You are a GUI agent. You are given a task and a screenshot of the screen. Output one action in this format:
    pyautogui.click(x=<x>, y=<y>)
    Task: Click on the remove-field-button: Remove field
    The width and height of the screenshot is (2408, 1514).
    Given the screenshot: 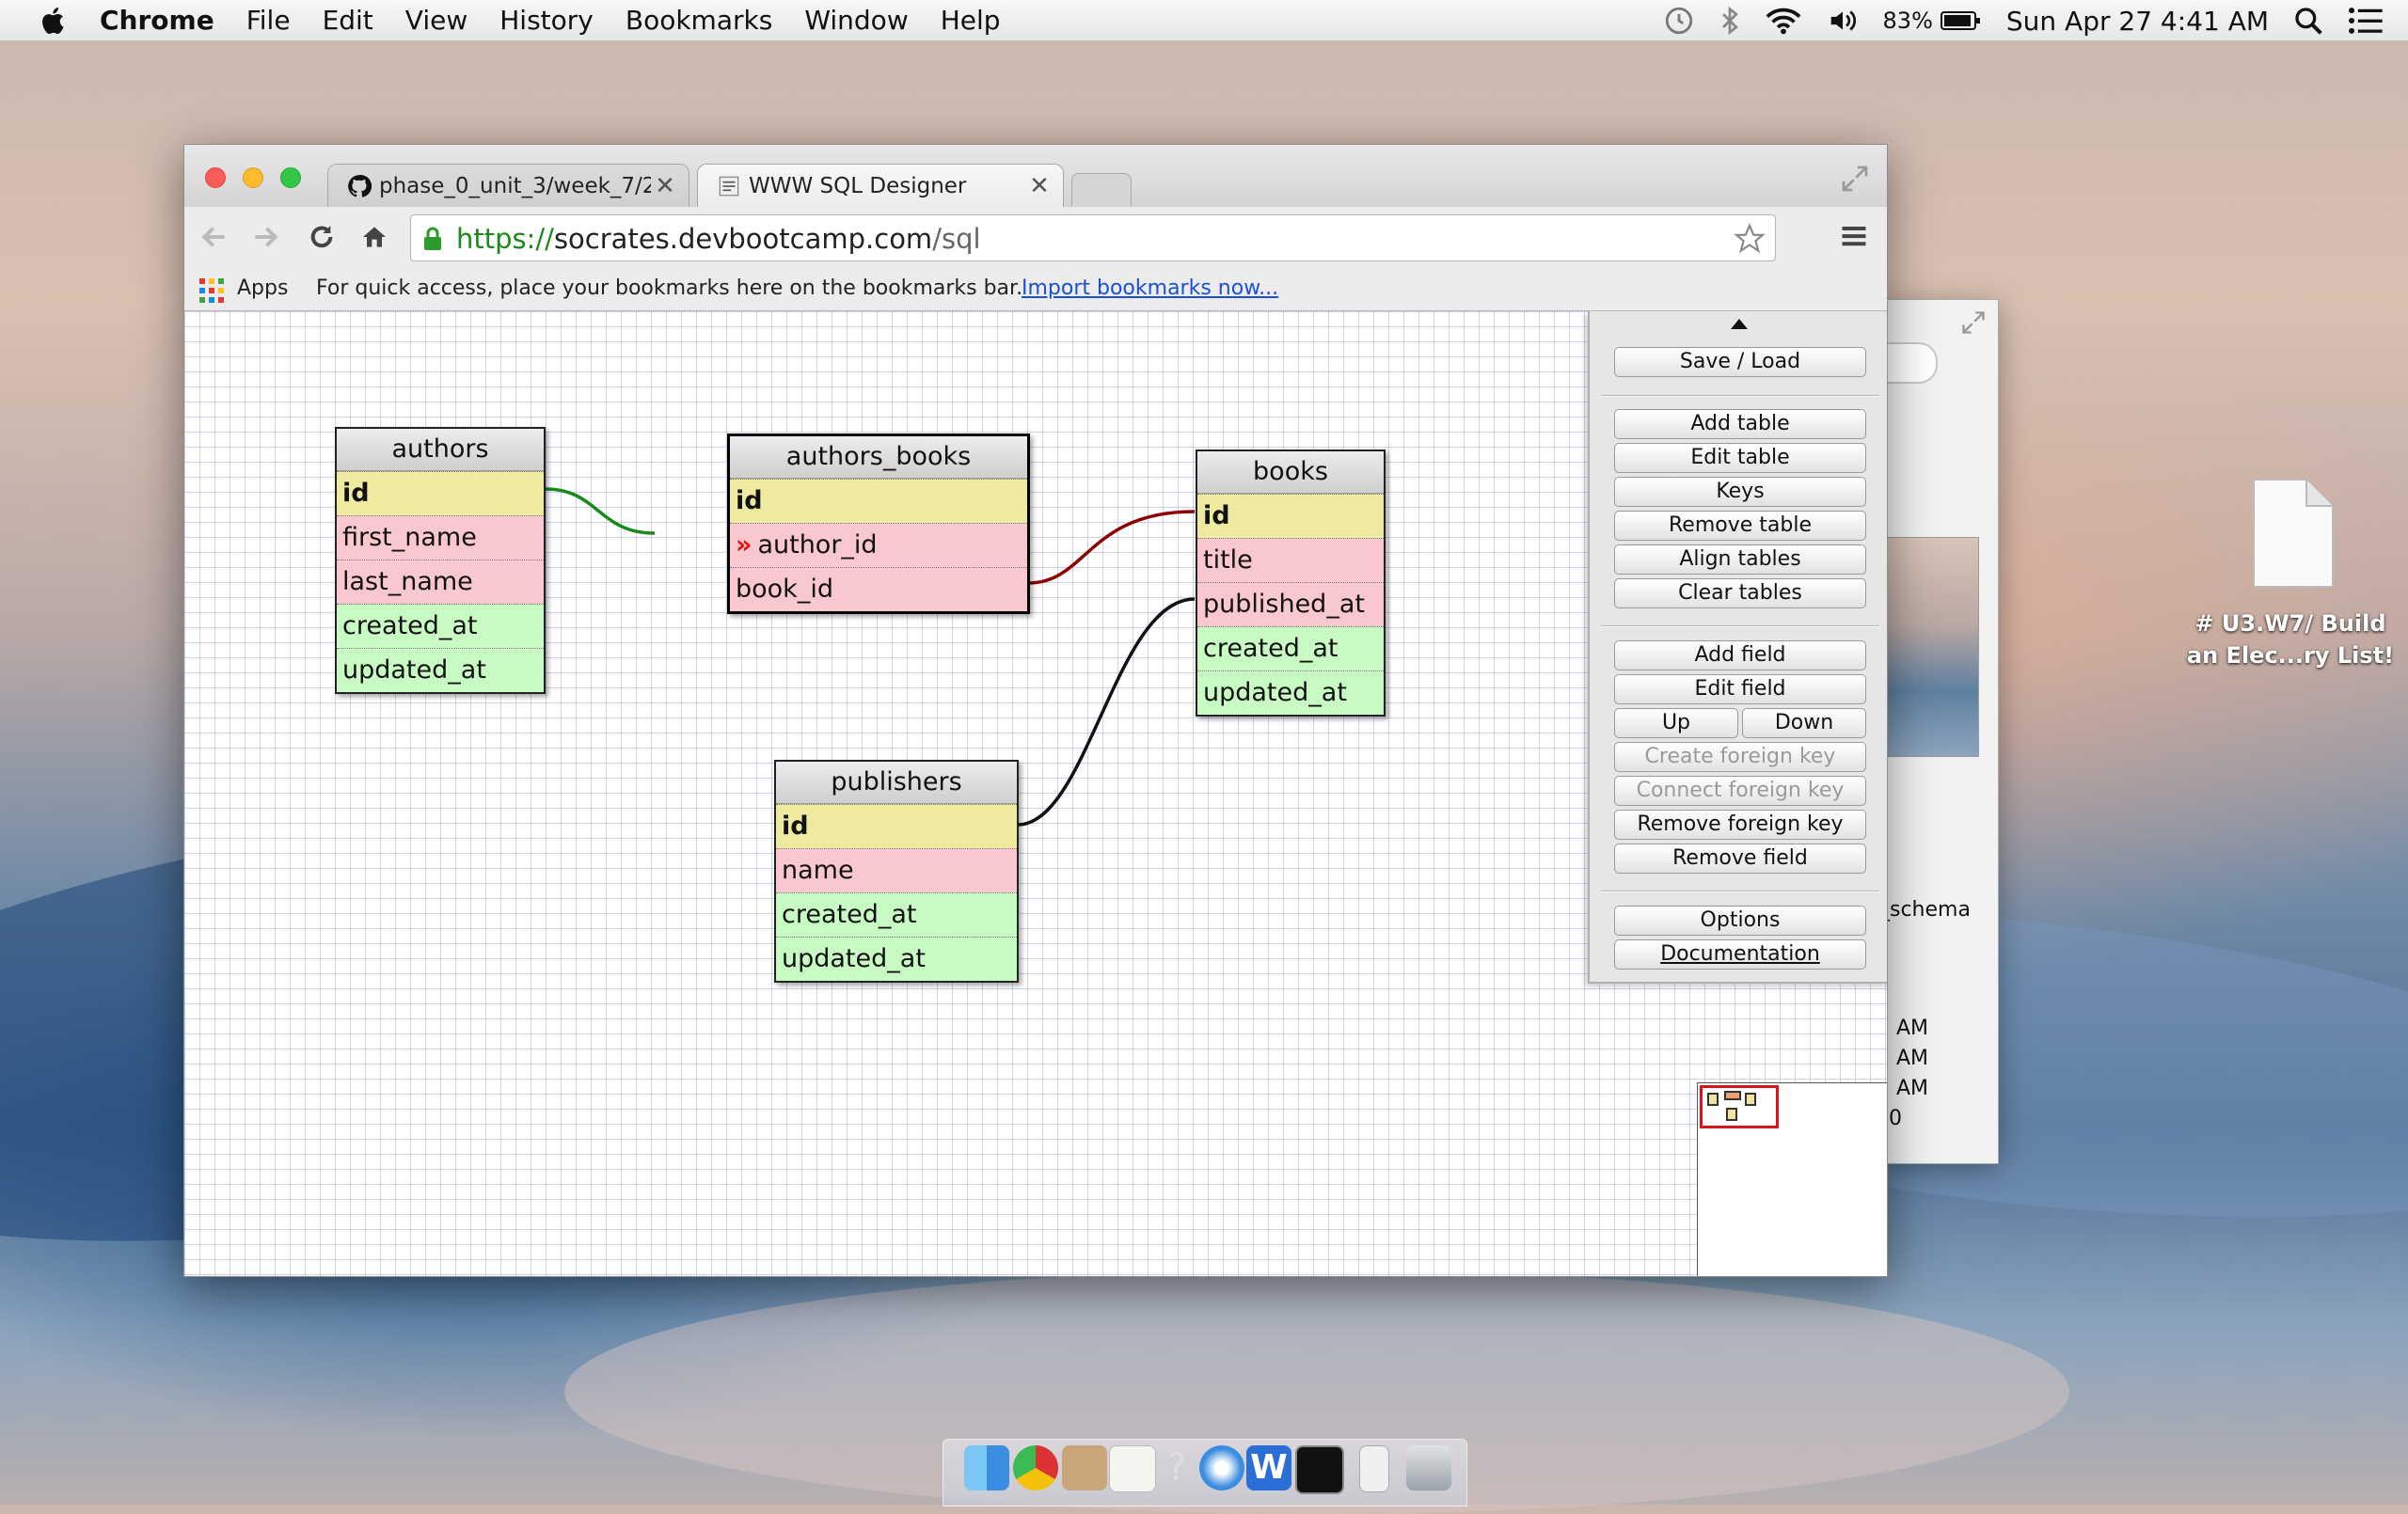 What is the action you would take?
    pyautogui.click(x=1740, y=859)
    